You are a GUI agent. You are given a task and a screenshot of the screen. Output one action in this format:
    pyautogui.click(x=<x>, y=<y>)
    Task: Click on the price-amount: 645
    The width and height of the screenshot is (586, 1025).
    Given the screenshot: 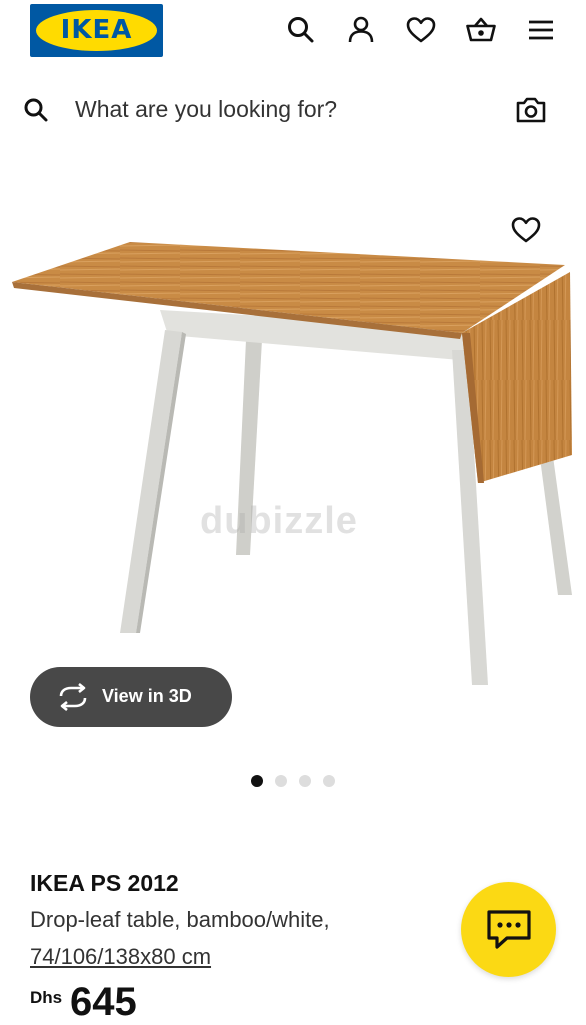 What is the action you would take?
    pyautogui.click(x=103, y=1002)
    